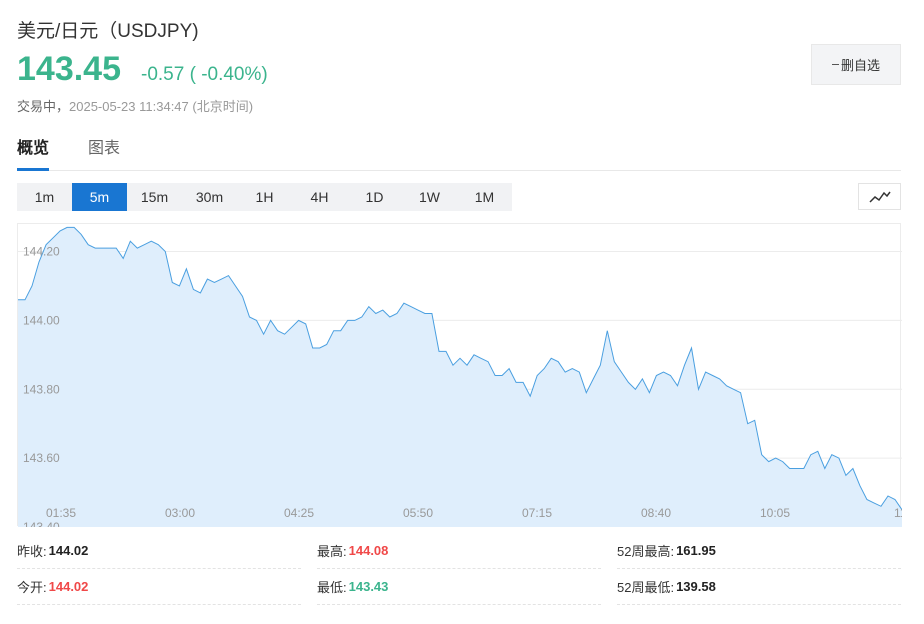 This screenshot has width=924, height=624. Describe the element at coordinates (161, 106) in the screenshot. I see `timestamp: 2025-05-23 11:34:47 (北京时间)` at that location.